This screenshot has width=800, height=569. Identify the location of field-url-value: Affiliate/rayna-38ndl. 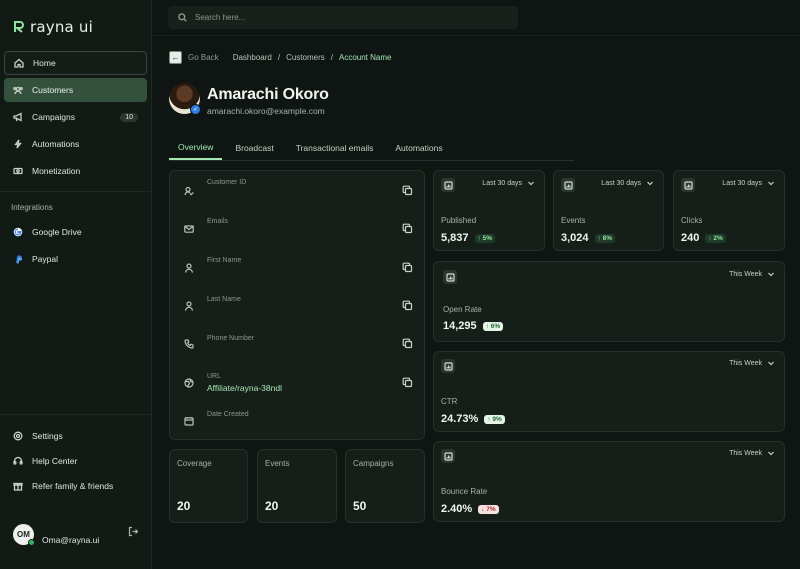
(244, 388).